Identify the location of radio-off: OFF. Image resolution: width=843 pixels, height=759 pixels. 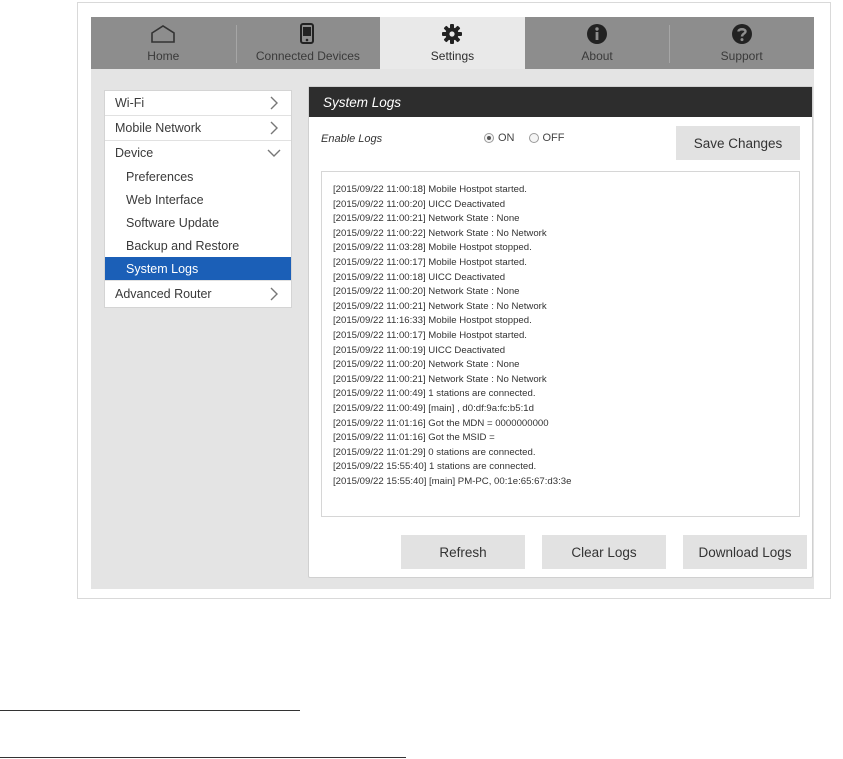
(546, 138).